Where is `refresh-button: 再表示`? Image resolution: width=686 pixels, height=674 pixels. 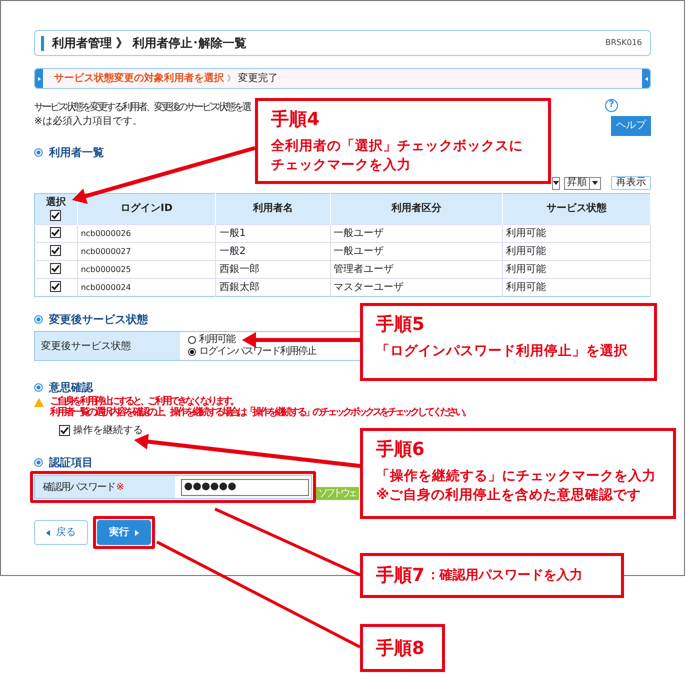 refresh-button: 再表示 is located at coordinates (631, 183).